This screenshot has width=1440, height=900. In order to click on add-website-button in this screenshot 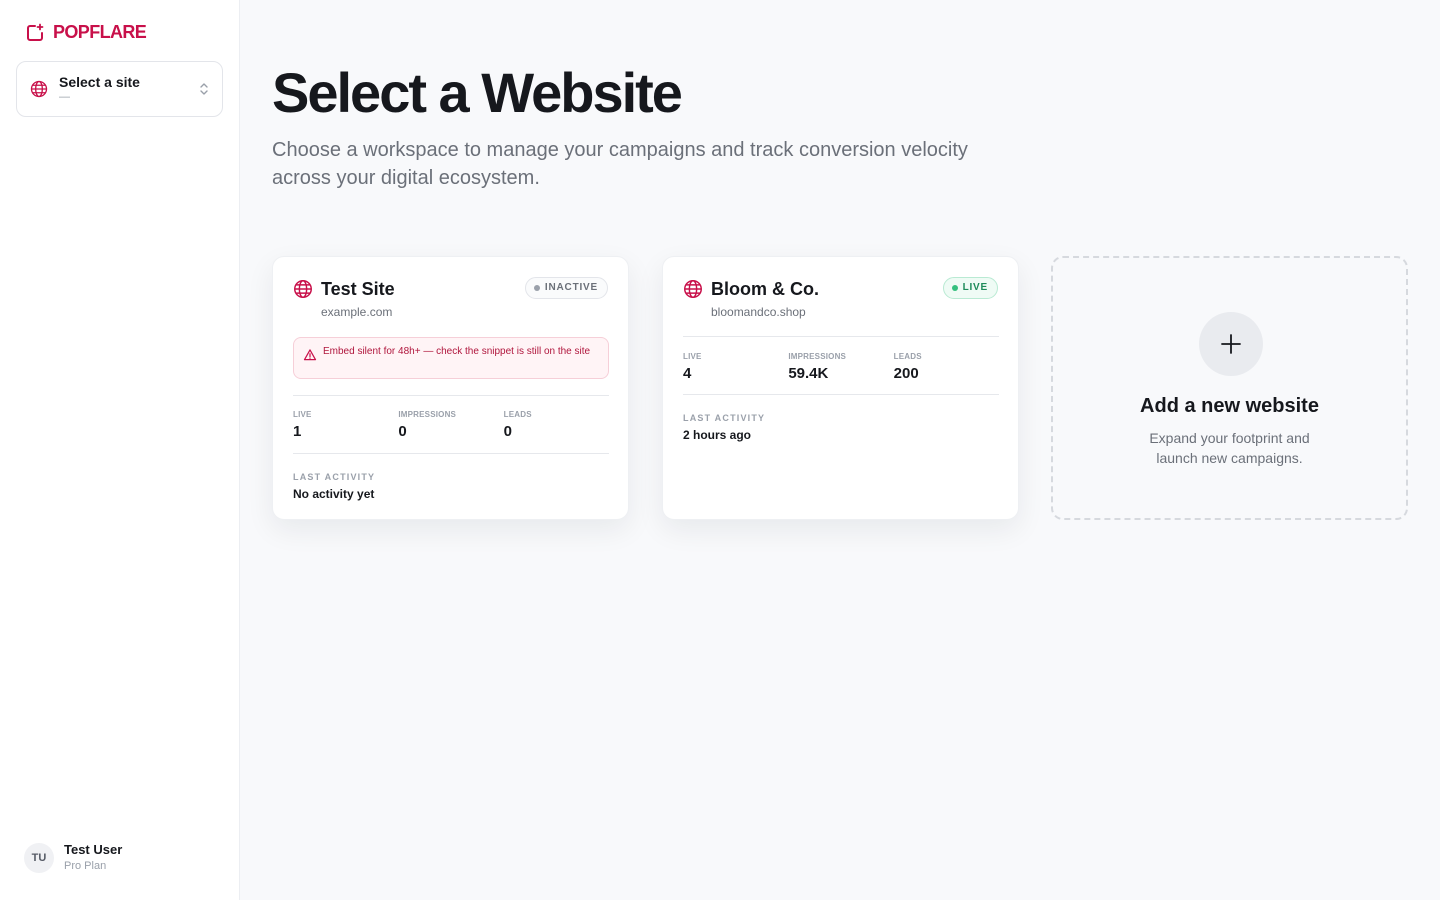, I will do `click(1231, 344)`.